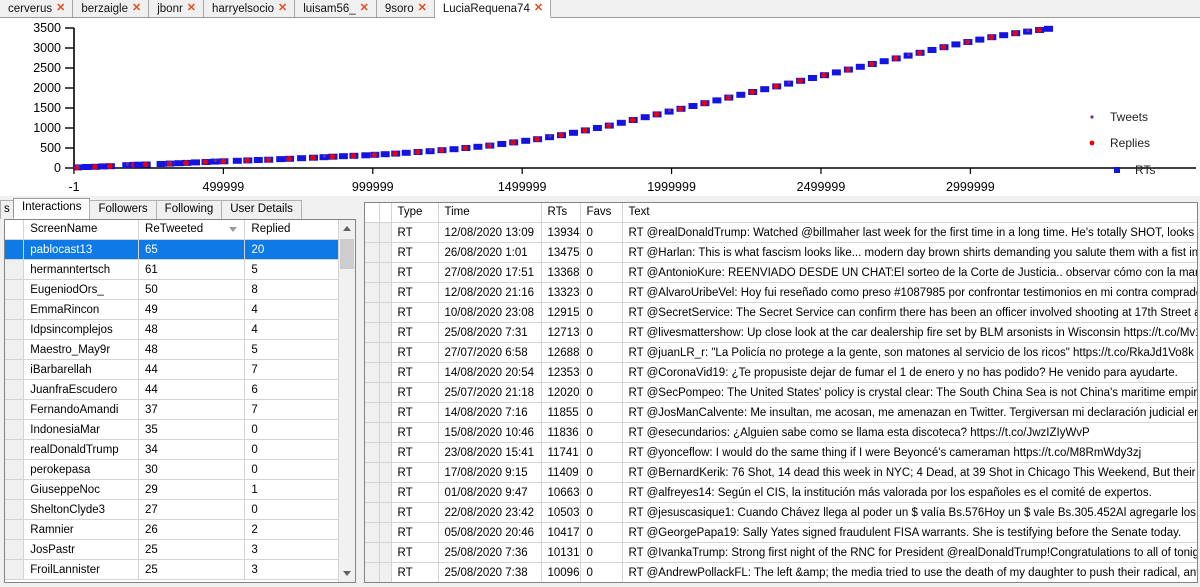 This screenshot has width=1200, height=587. Describe the element at coordinates (415, 213) in the screenshot. I see `column-header-type: Type` at that location.